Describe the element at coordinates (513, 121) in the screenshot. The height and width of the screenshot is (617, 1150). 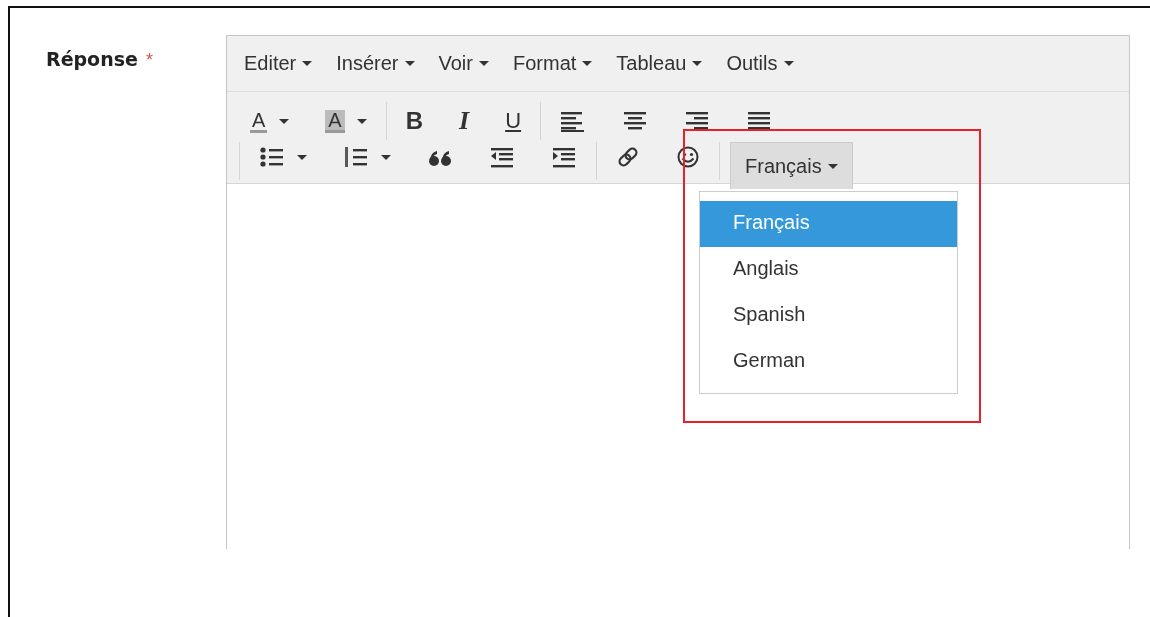
I see `underline-icon: U` at that location.